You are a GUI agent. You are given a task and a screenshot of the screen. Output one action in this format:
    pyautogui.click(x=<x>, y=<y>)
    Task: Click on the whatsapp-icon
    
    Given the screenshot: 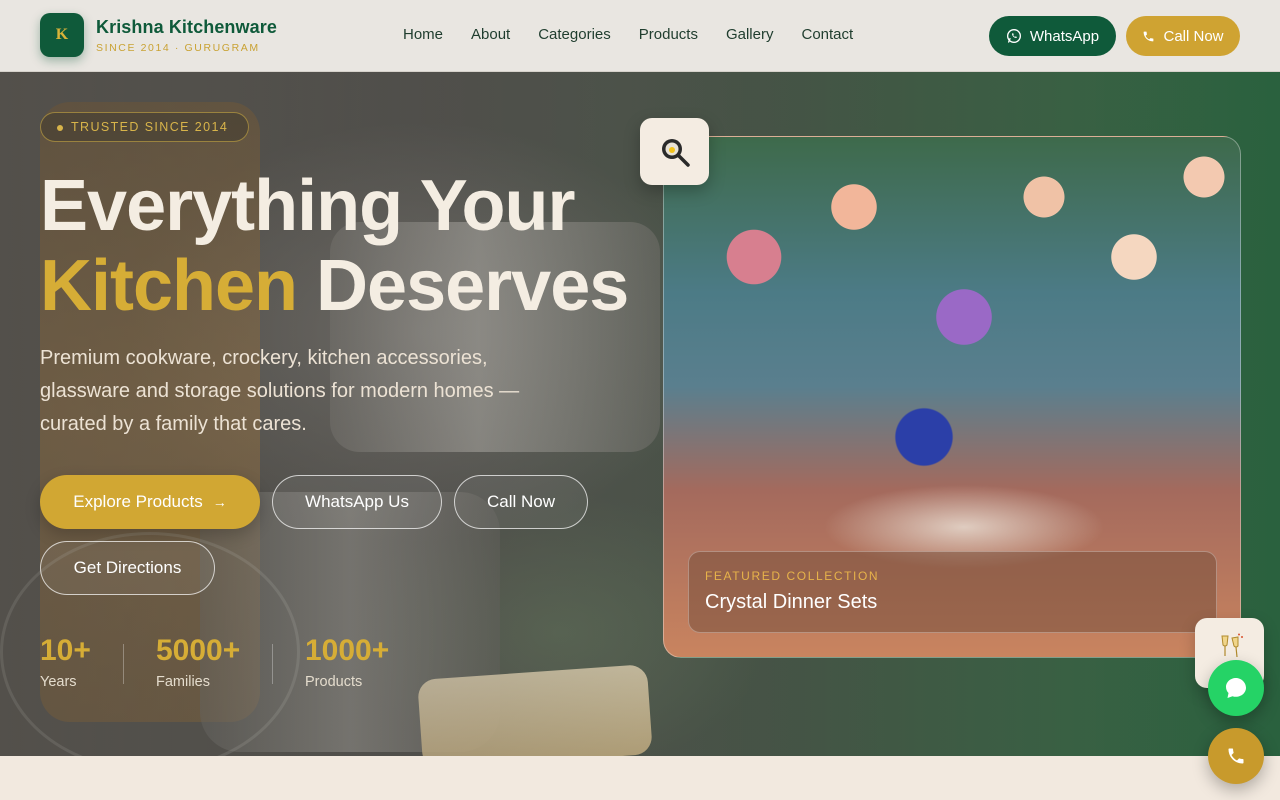 What is the action you would take?
    pyautogui.click(x=1013, y=36)
    